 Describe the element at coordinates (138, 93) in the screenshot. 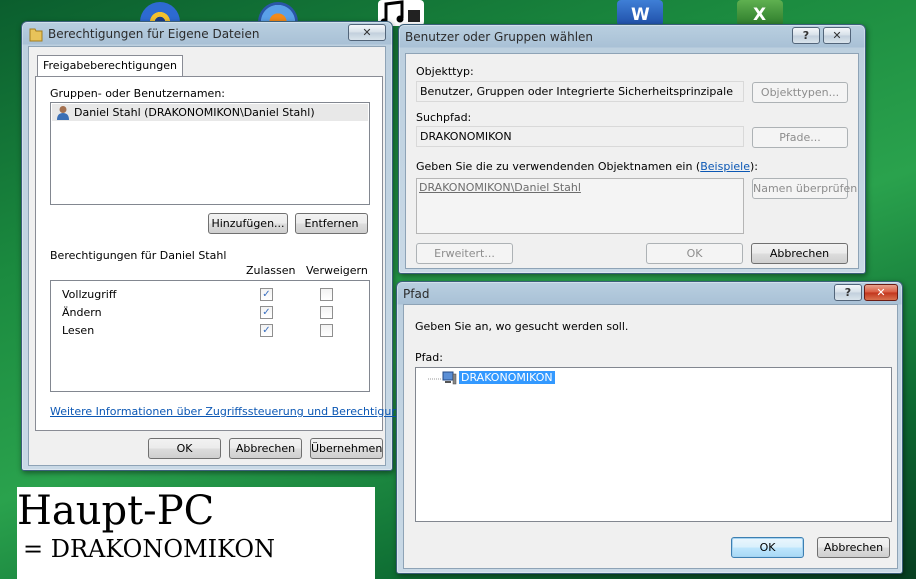

I see `groups-label: Gruppen- oder Benutzernamen:` at that location.